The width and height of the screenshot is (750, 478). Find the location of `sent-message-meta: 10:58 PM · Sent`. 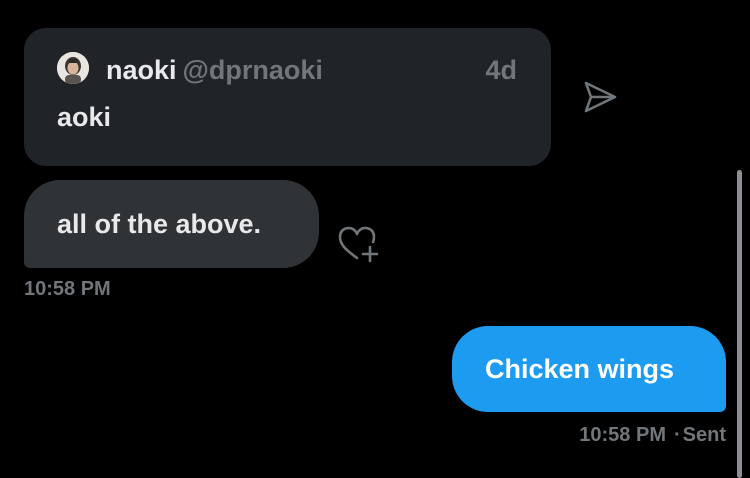

sent-message-meta: 10:58 PM · Sent is located at coordinates (652, 435).